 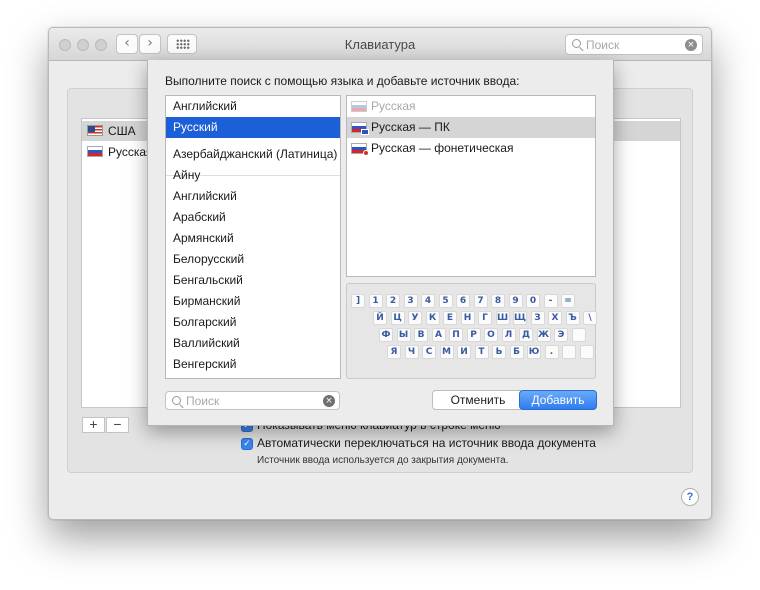 I want to click on keyboard-key: О, so click(x=491, y=335).